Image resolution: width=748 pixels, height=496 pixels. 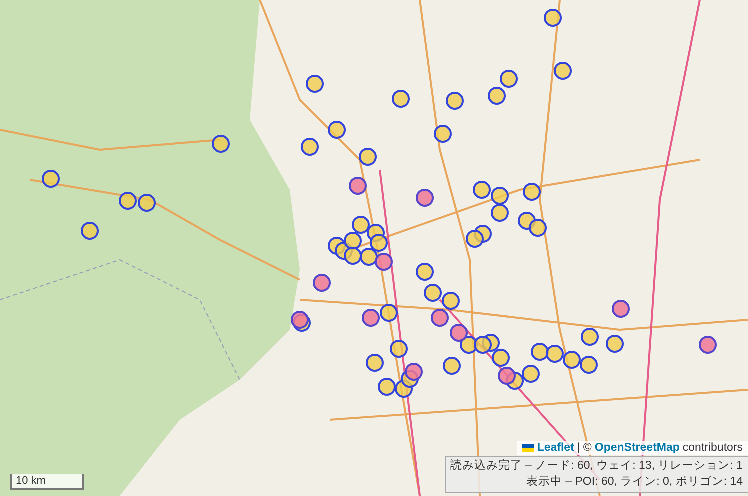 What do you see at coordinates (47, 482) in the screenshot?
I see `scale-bar: 10 km` at bounding box center [47, 482].